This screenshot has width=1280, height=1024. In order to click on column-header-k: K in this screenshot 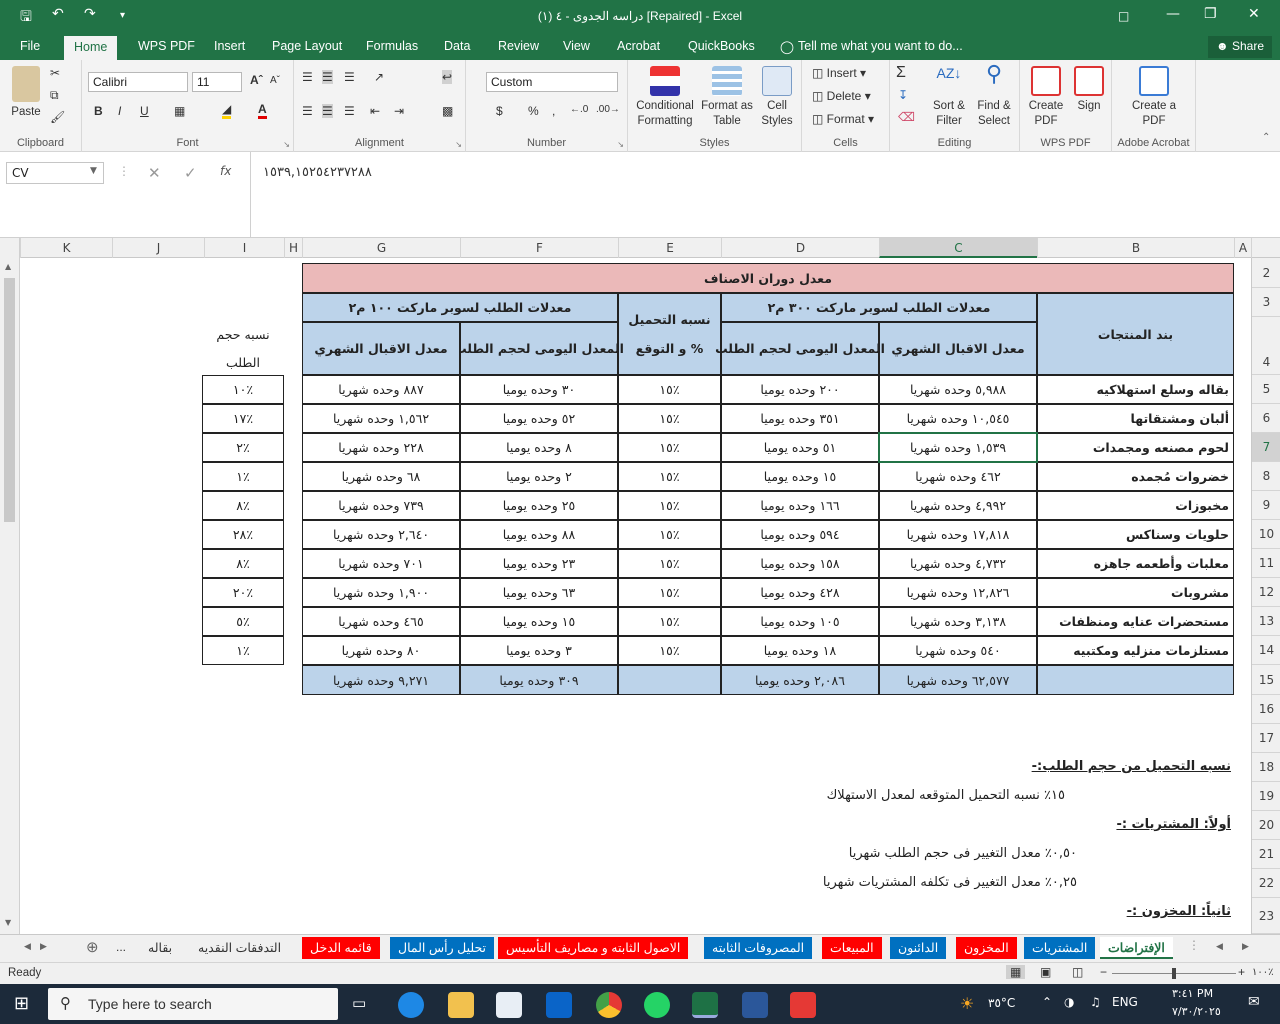, I will do `click(66, 248)`.